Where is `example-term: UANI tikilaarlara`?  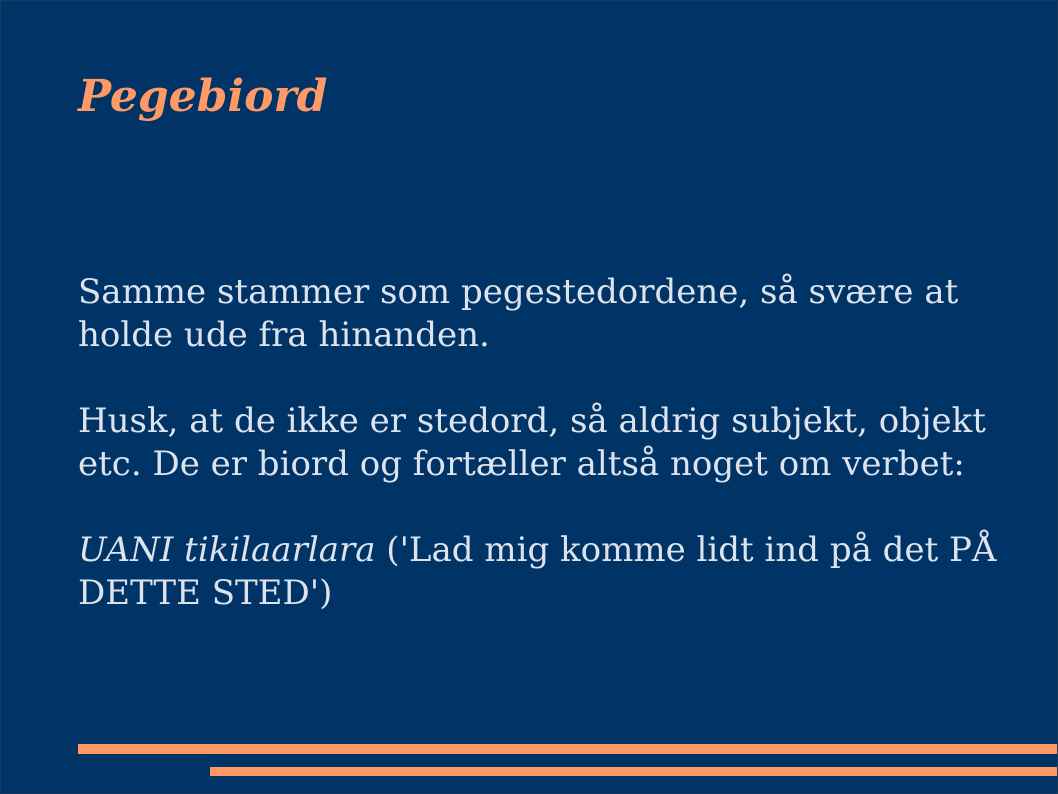 example-term: UANI tikilaarlara is located at coordinates (227, 550).